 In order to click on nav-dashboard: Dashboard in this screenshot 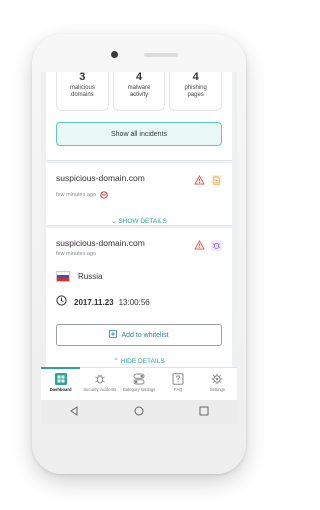, I will do `click(61, 383)`.